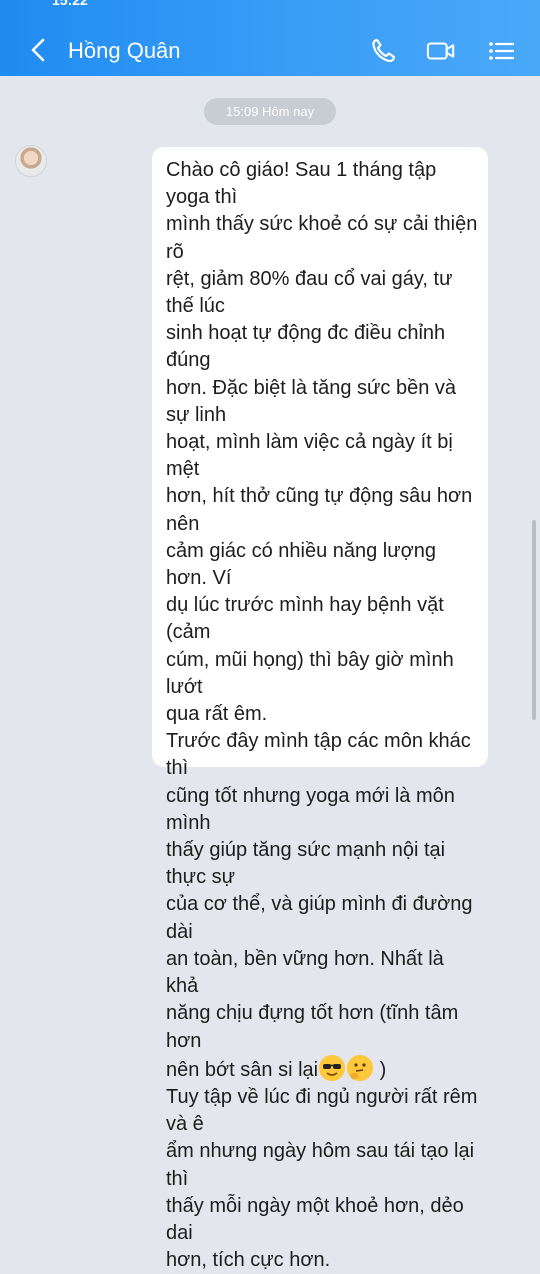 This screenshot has height=1274, width=540. Describe the element at coordinates (360, 1067) in the screenshot. I see `thinking-emoji-icon` at that location.